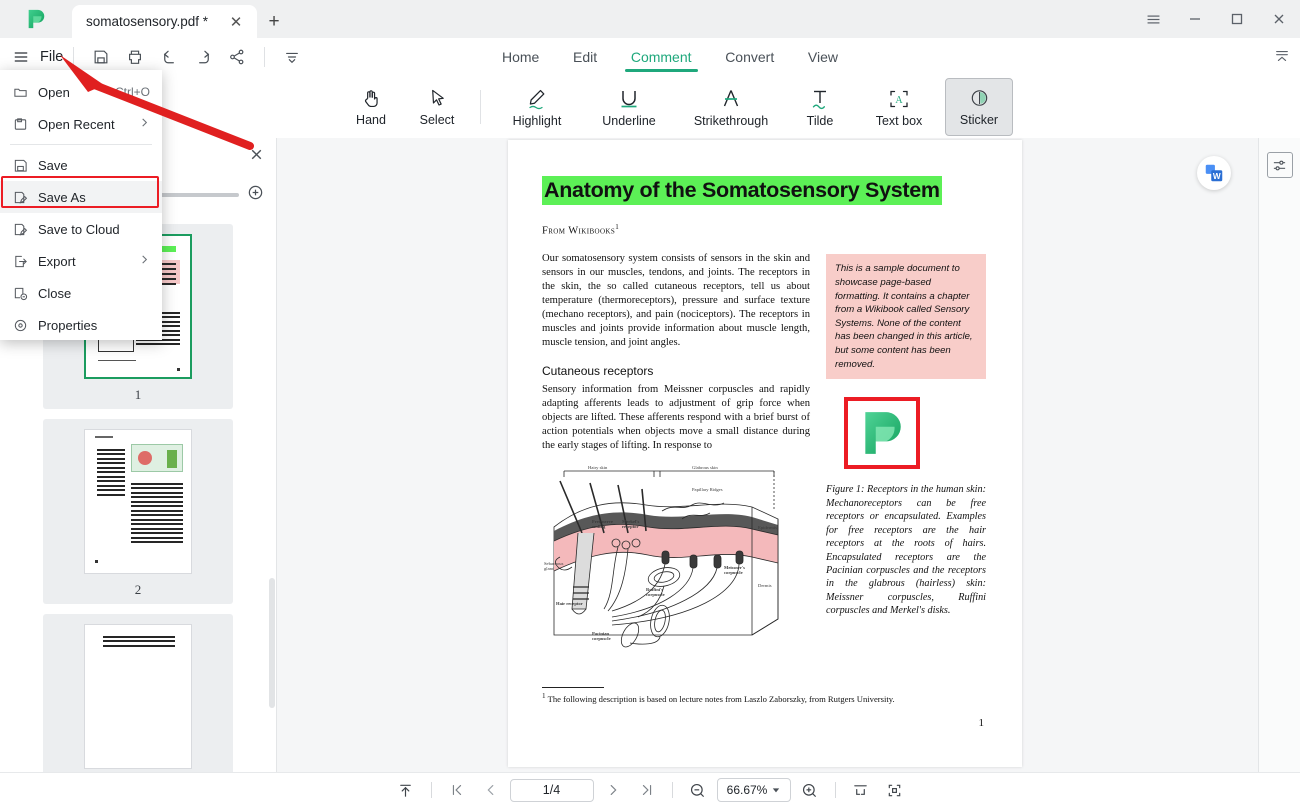 This screenshot has height=807, width=1300. Describe the element at coordinates (747, 790) in the screenshot. I see `zoom-value: 66.67%` at that location.